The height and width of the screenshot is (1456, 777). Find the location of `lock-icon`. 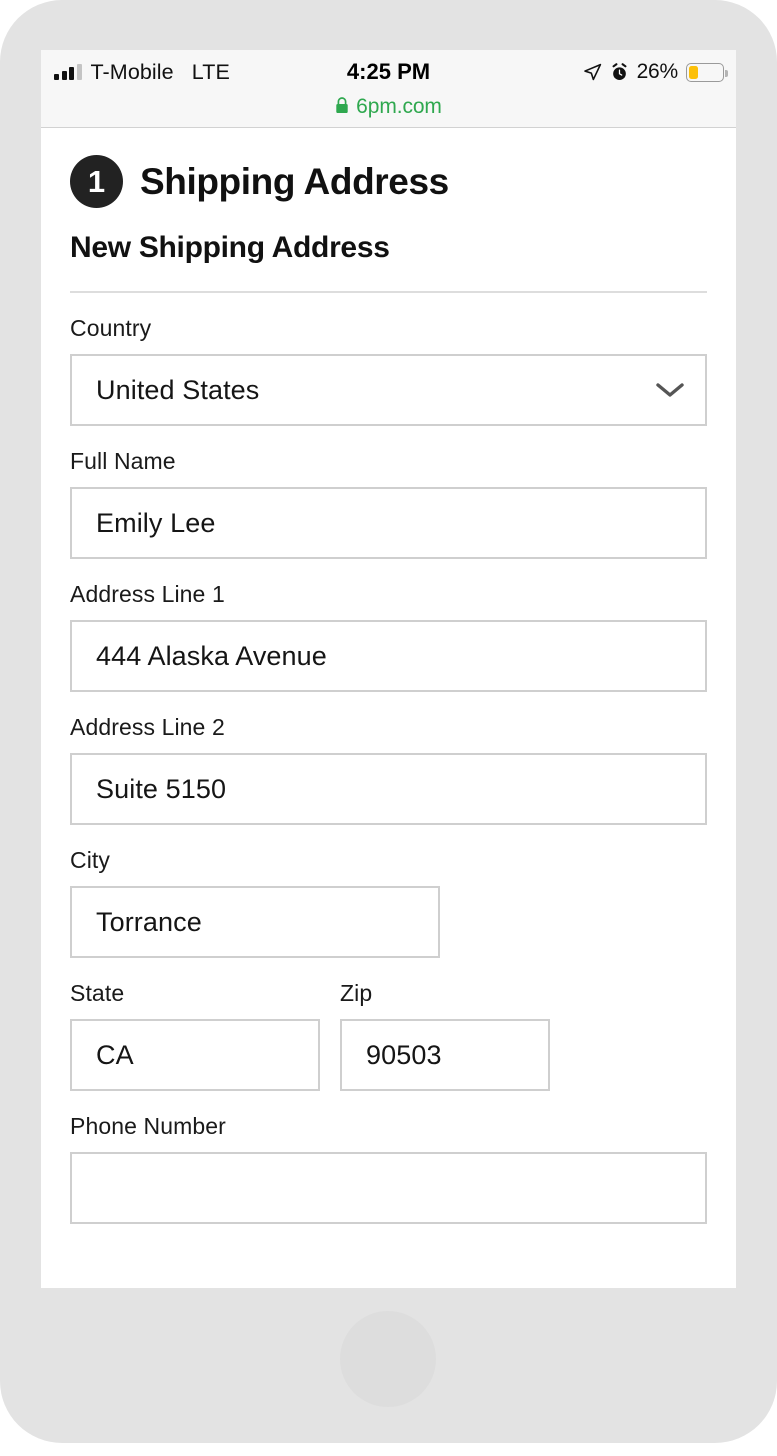

lock-icon is located at coordinates (342, 105).